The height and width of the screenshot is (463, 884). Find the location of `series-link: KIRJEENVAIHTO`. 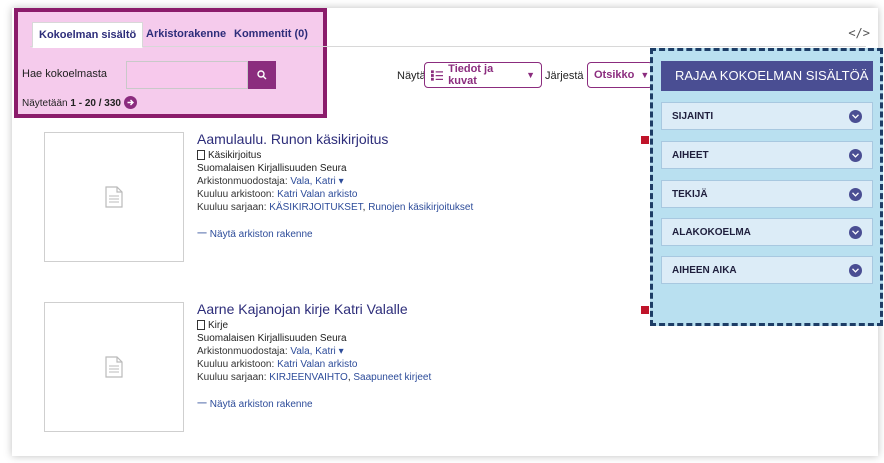

series-link: KIRJEENVAIHTO is located at coordinates (308, 377).